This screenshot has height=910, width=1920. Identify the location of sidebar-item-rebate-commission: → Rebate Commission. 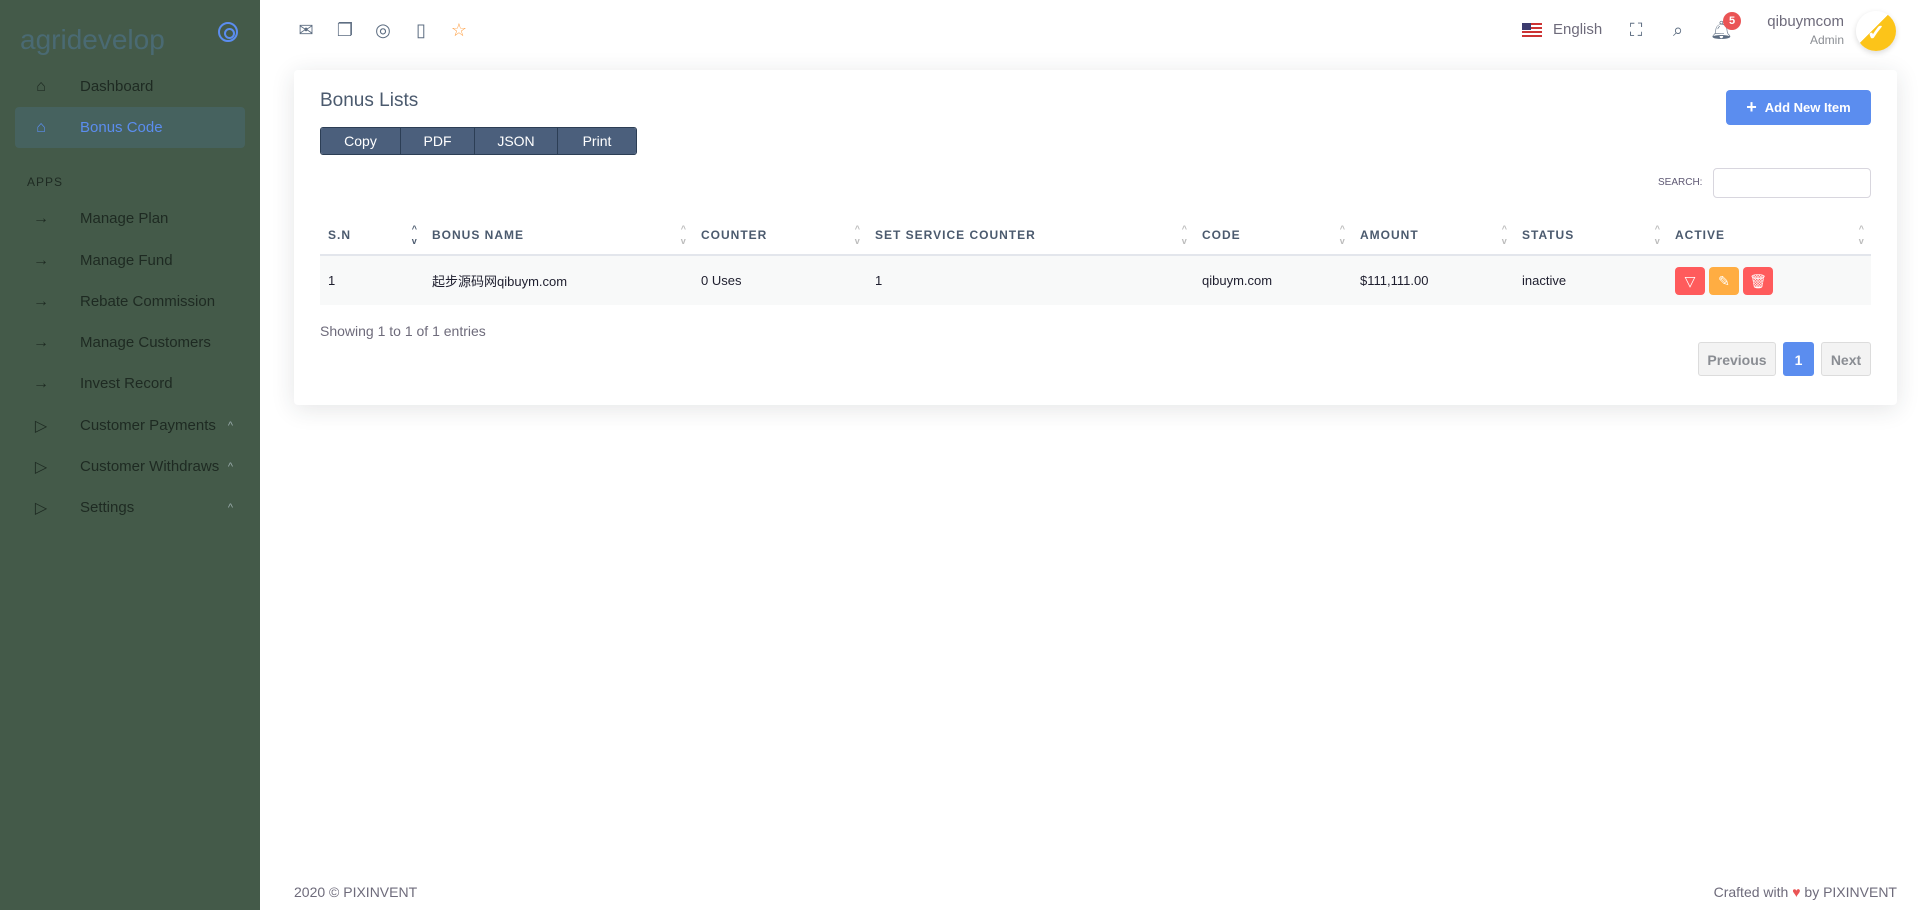
(130, 301).